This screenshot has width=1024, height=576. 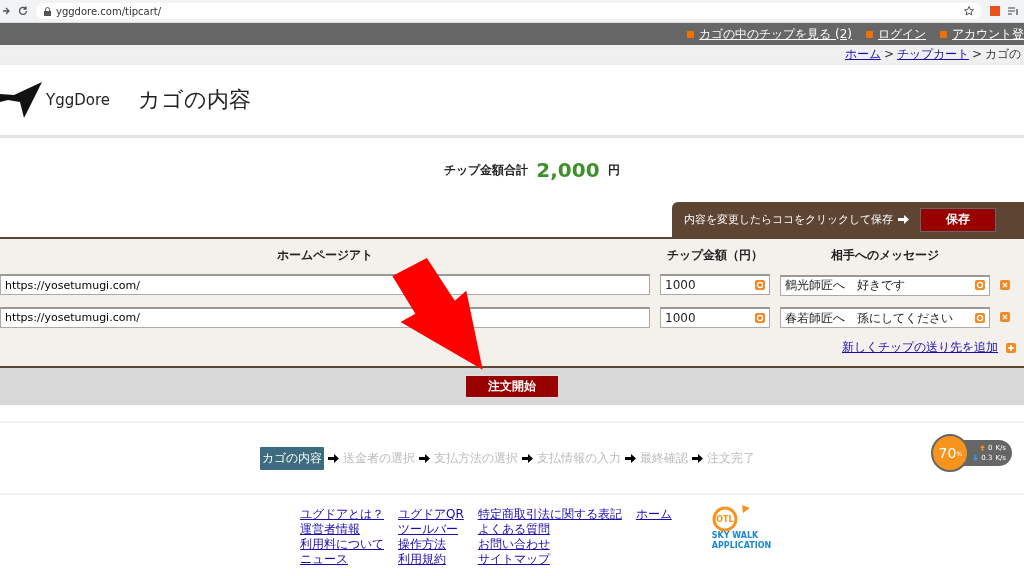 What do you see at coordinates (932, 54) in the screenshot?
I see `breadcrumb-link: チップカート` at bounding box center [932, 54].